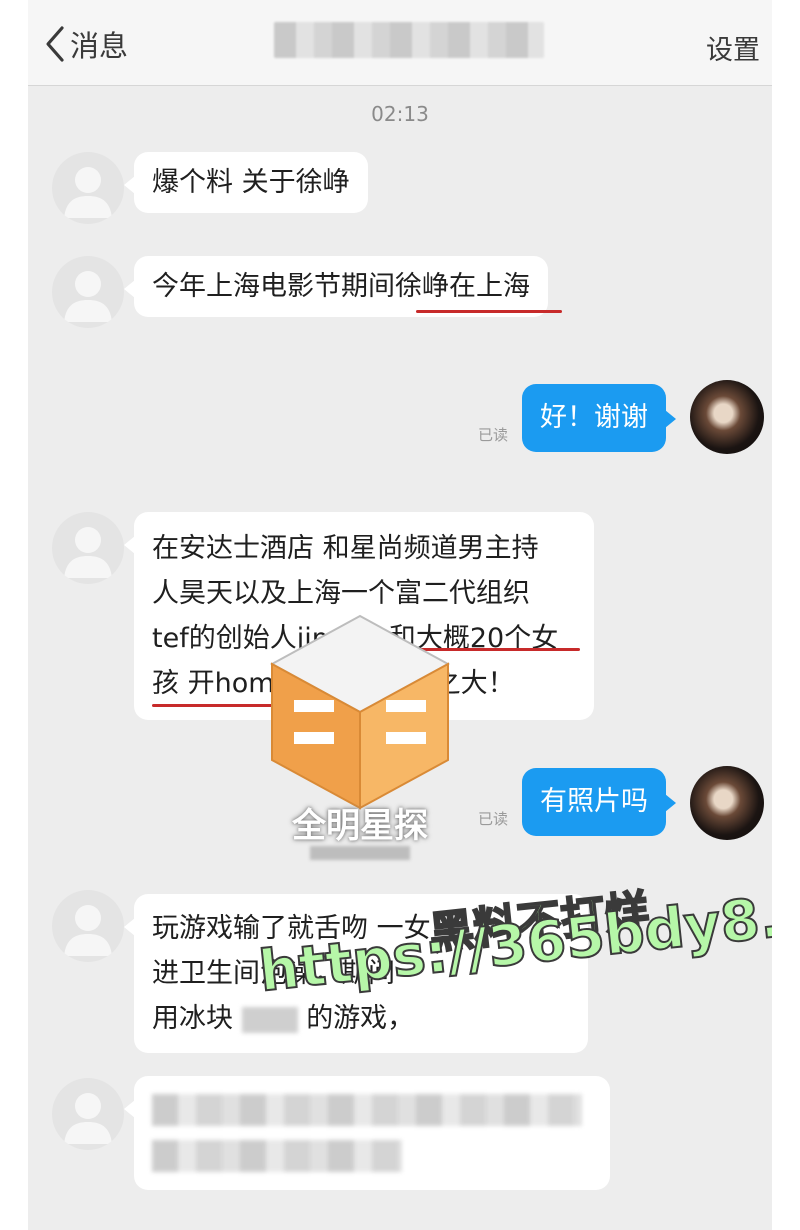 The image size is (800, 1230). Describe the element at coordinates (594, 801) in the screenshot. I see `message-text: 有照片吗` at that location.